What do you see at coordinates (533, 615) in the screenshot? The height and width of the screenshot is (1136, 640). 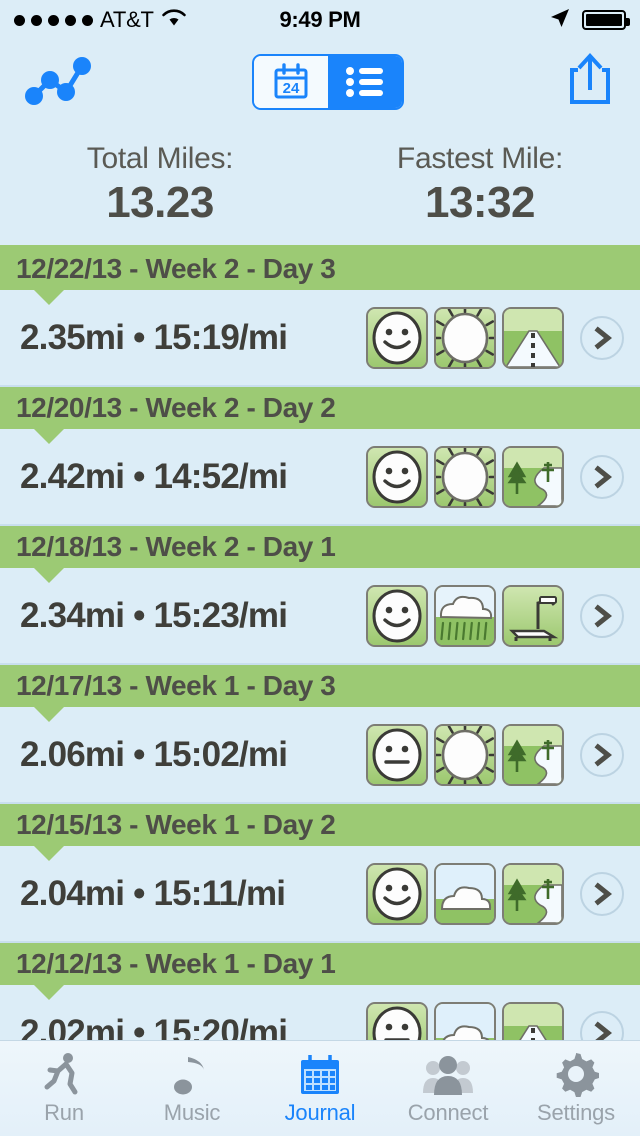 I see `terrain-treadmill-icon` at bounding box center [533, 615].